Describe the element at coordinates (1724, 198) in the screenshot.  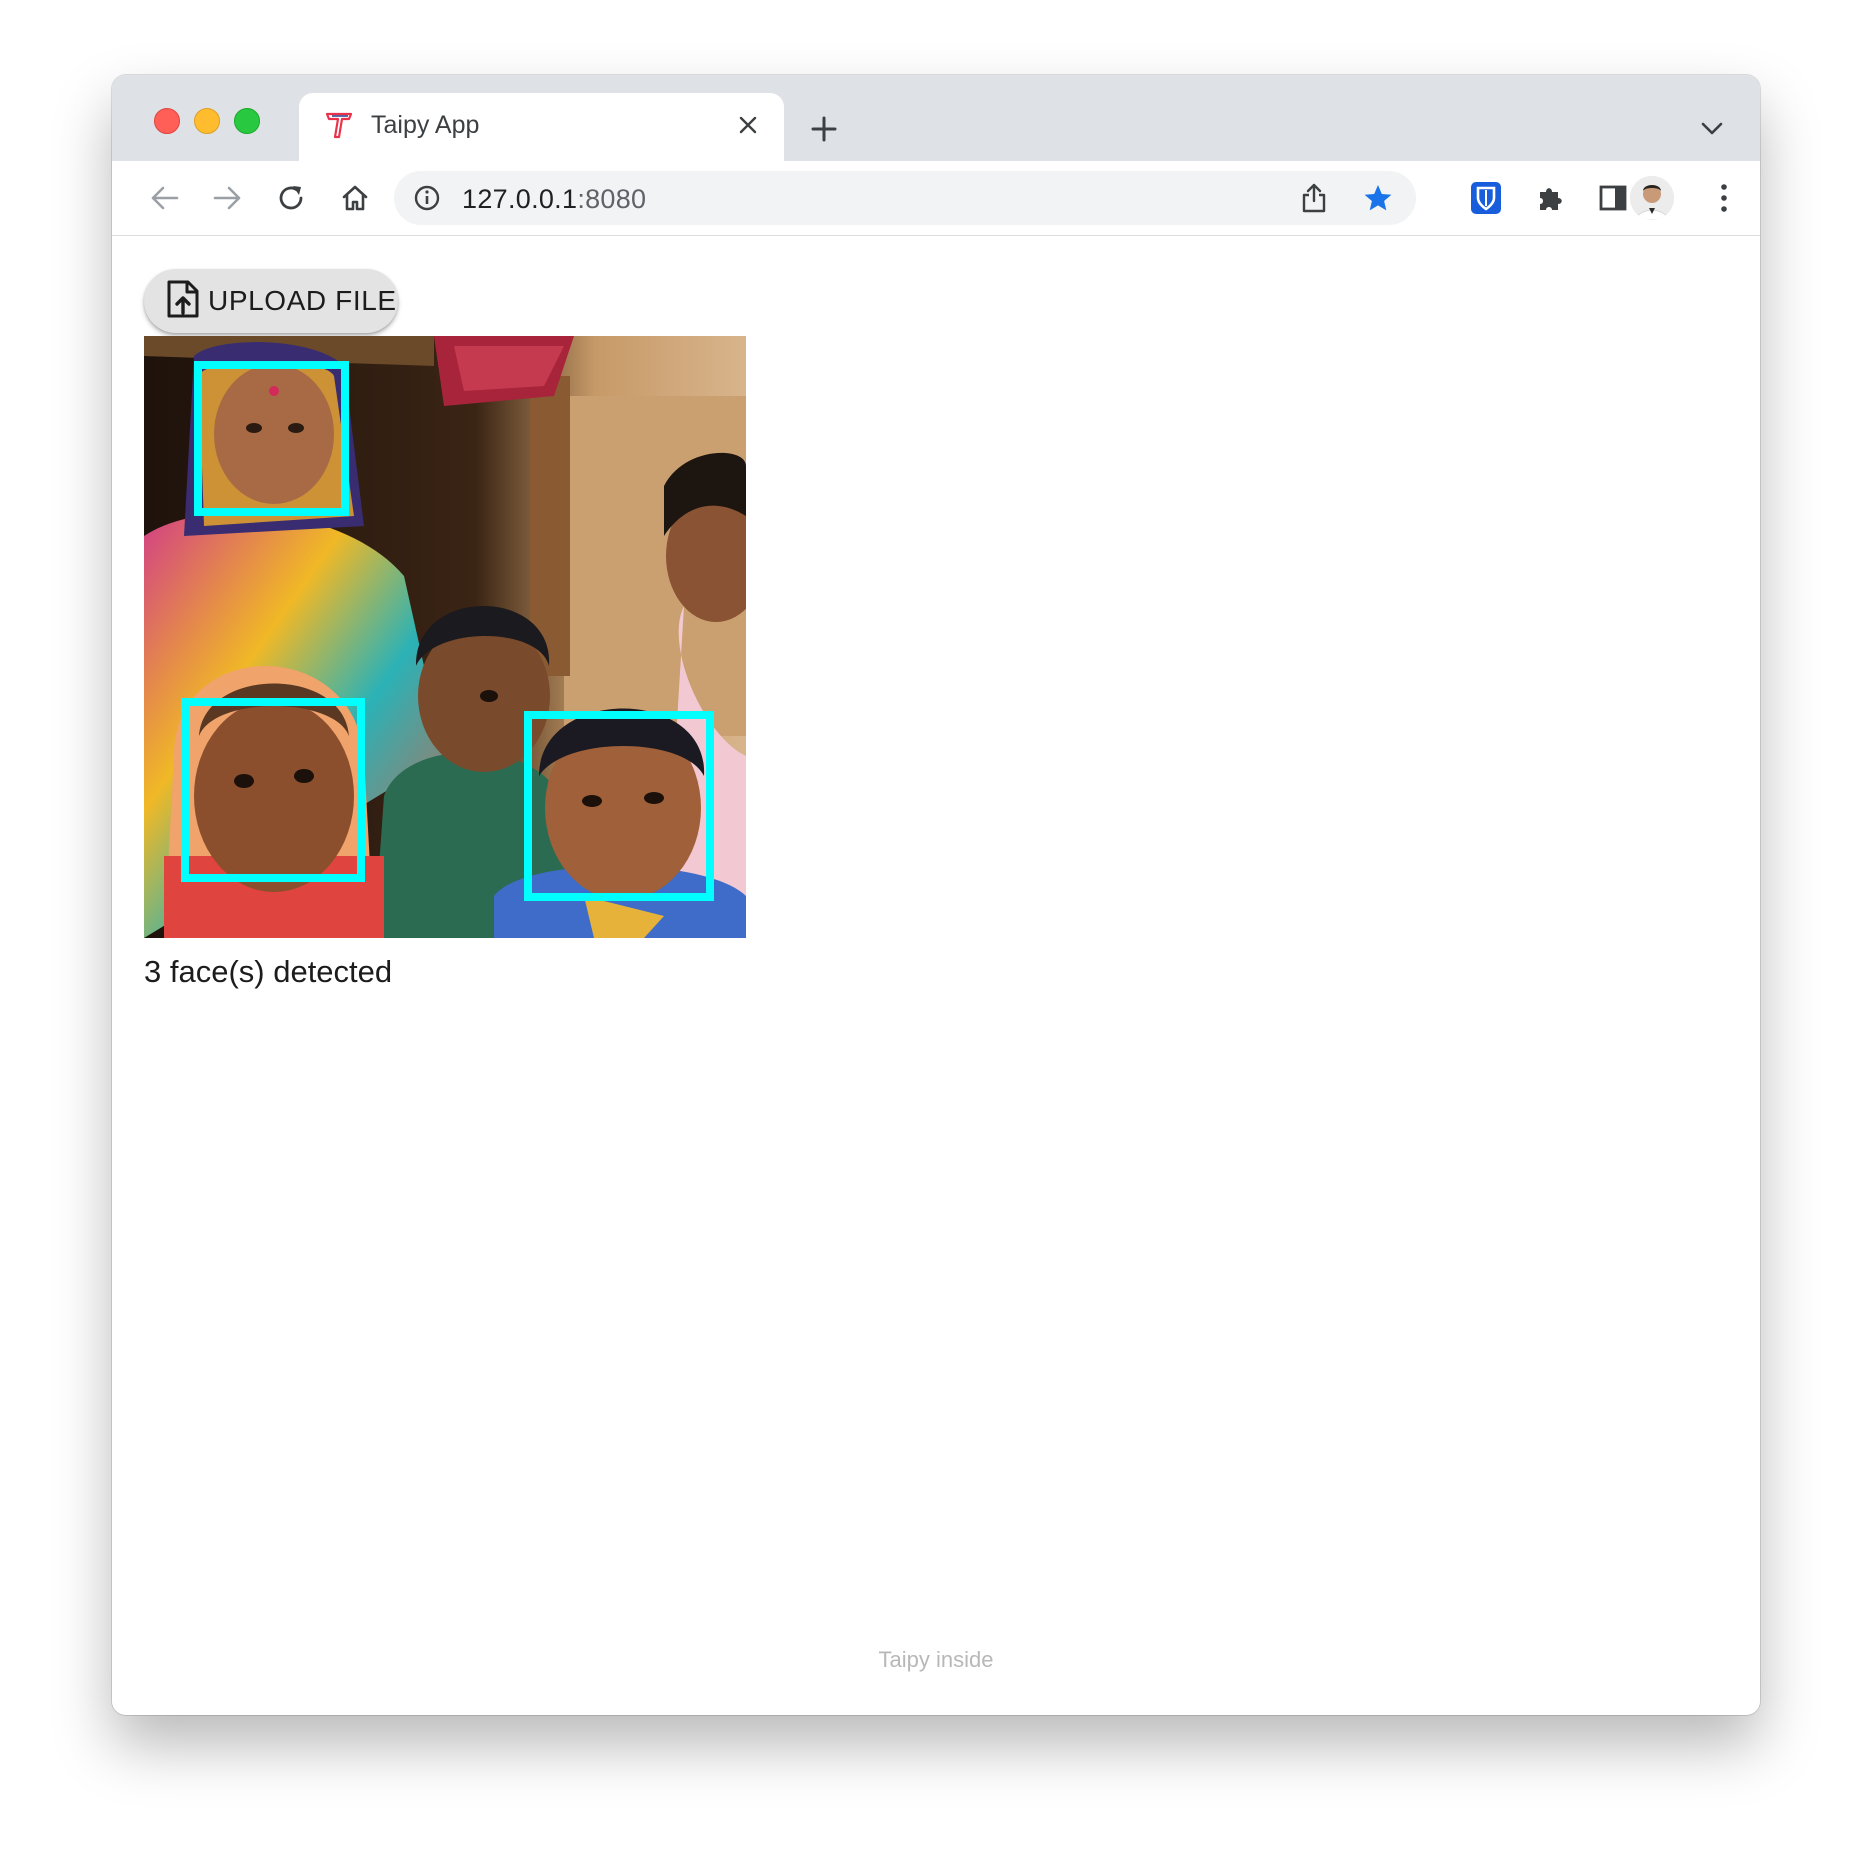
I see `kebab-menu-icon` at that location.